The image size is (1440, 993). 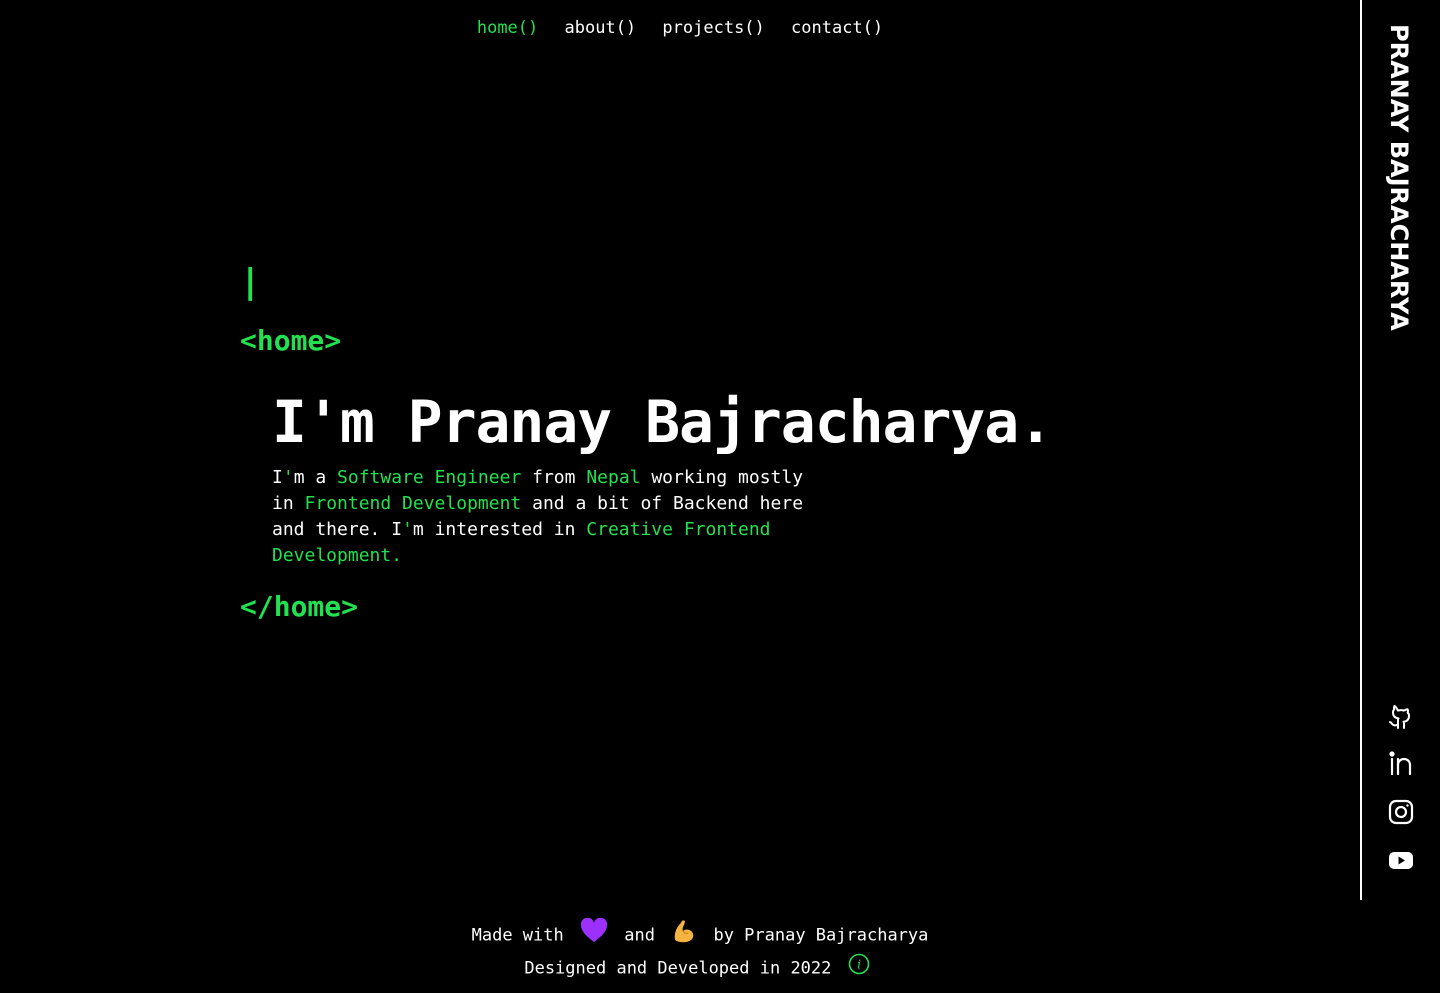 I want to click on social-links, so click(x=1401, y=796).